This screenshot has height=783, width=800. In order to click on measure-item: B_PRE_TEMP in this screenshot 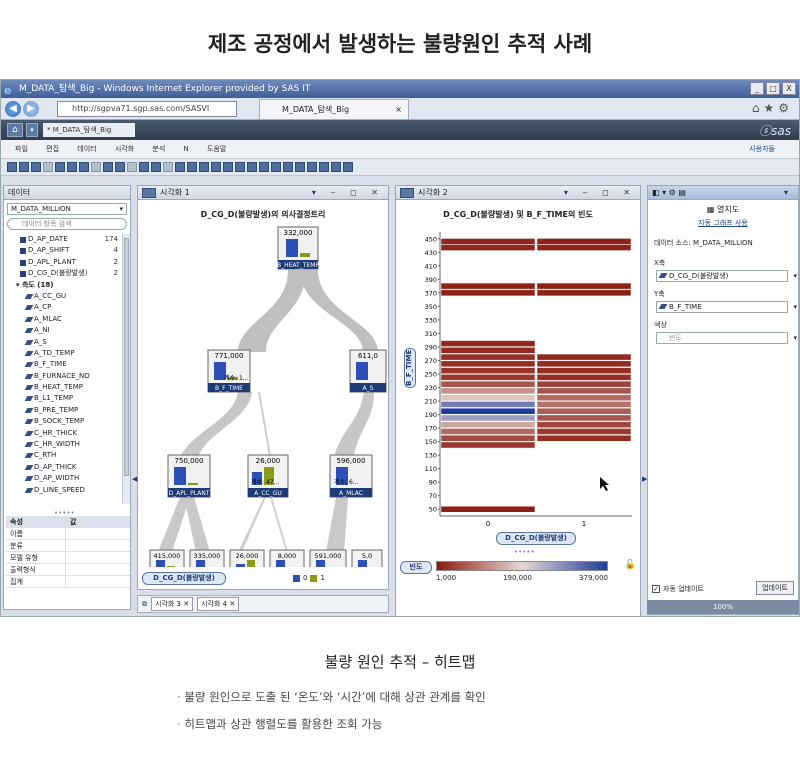, I will do `click(63, 410)`.